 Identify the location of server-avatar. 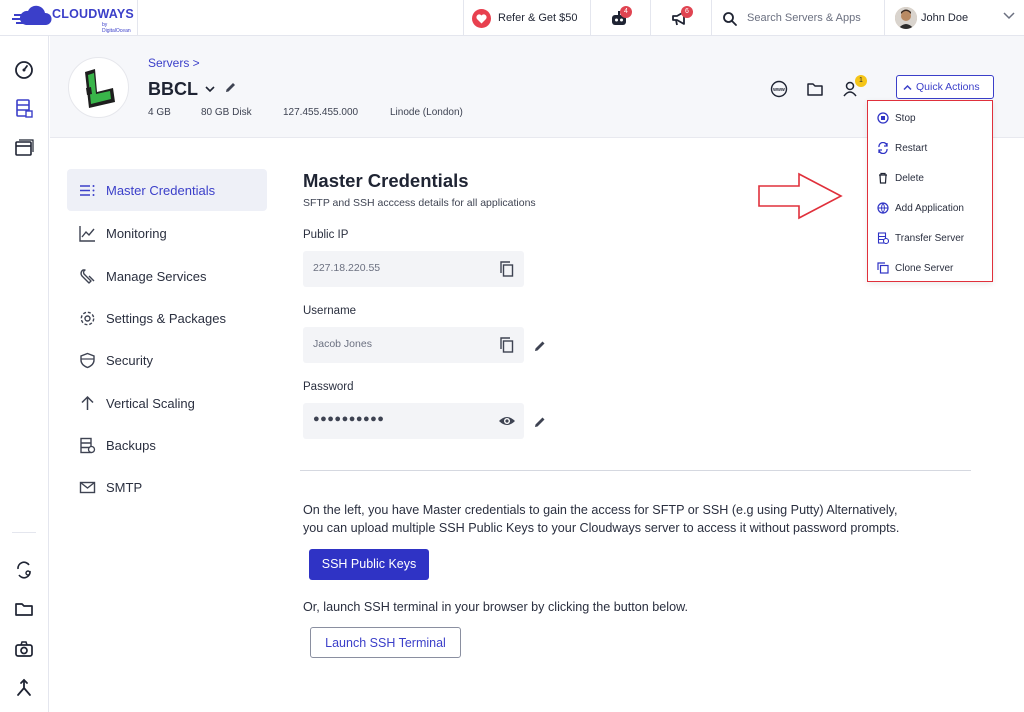
(98, 87).